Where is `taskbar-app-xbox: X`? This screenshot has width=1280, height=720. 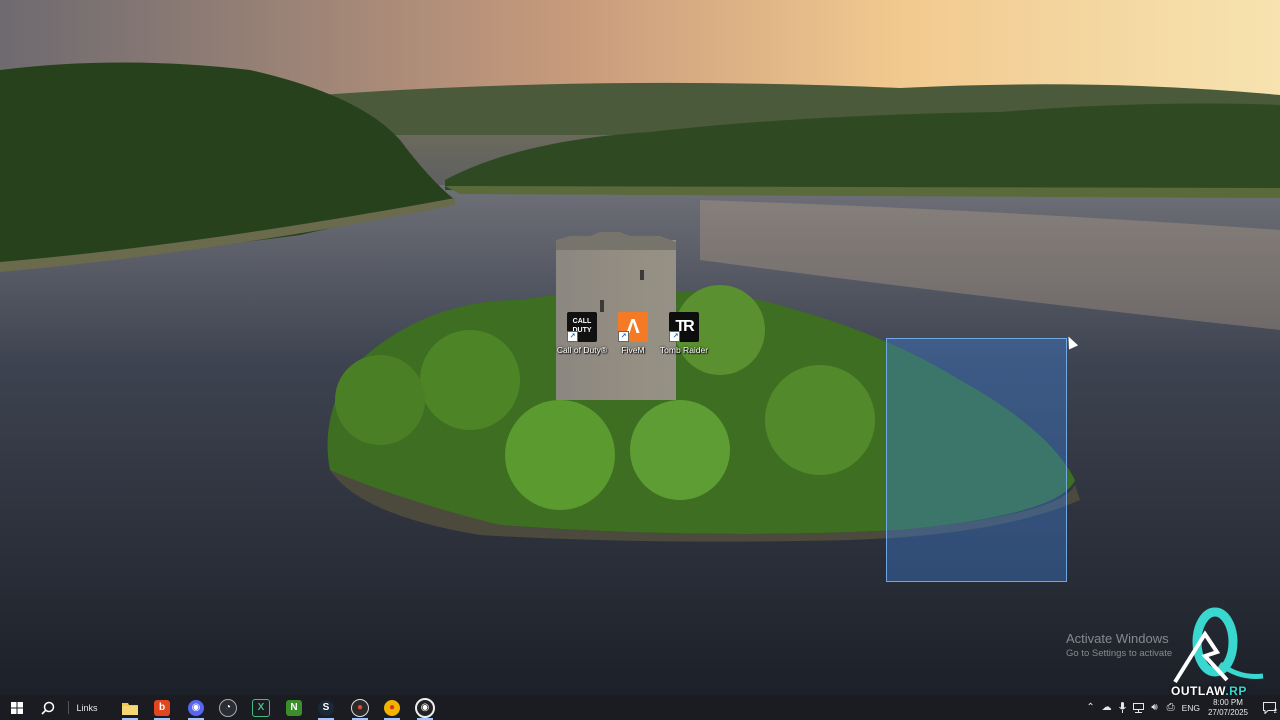 taskbar-app-xbox: X is located at coordinates (261, 707).